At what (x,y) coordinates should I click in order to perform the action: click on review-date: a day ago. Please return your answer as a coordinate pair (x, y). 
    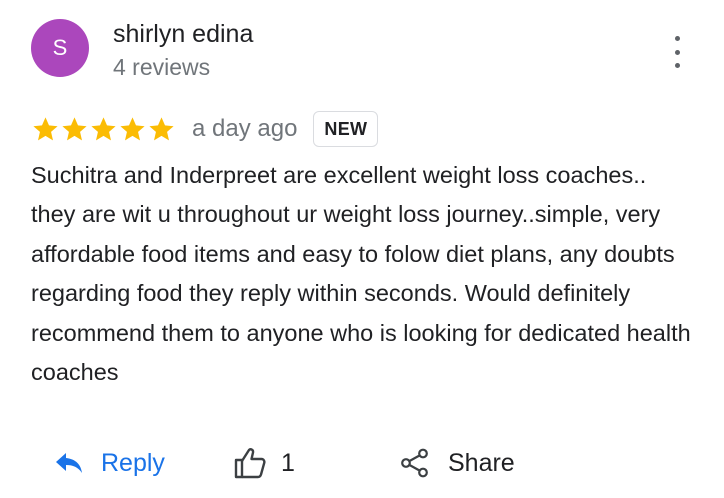
    Looking at the image, I should click on (245, 128).